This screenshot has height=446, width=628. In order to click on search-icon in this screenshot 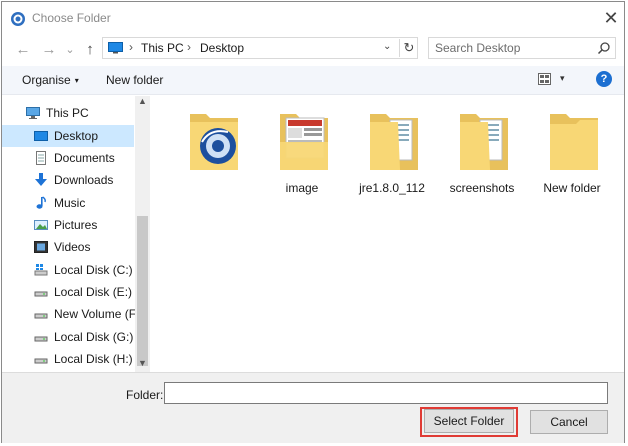, I will do `click(604, 48)`.